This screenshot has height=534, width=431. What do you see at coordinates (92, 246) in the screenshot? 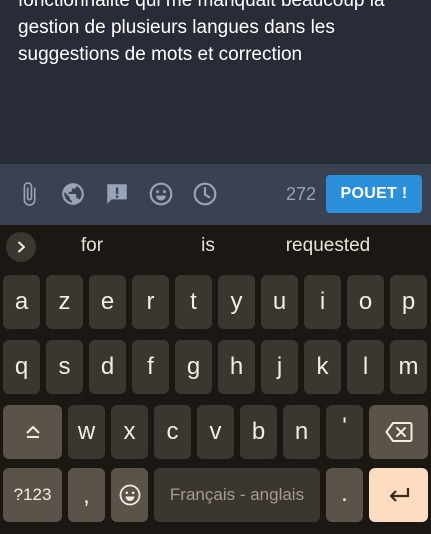
I see `suggestion-item: for` at bounding box center [92, 246].